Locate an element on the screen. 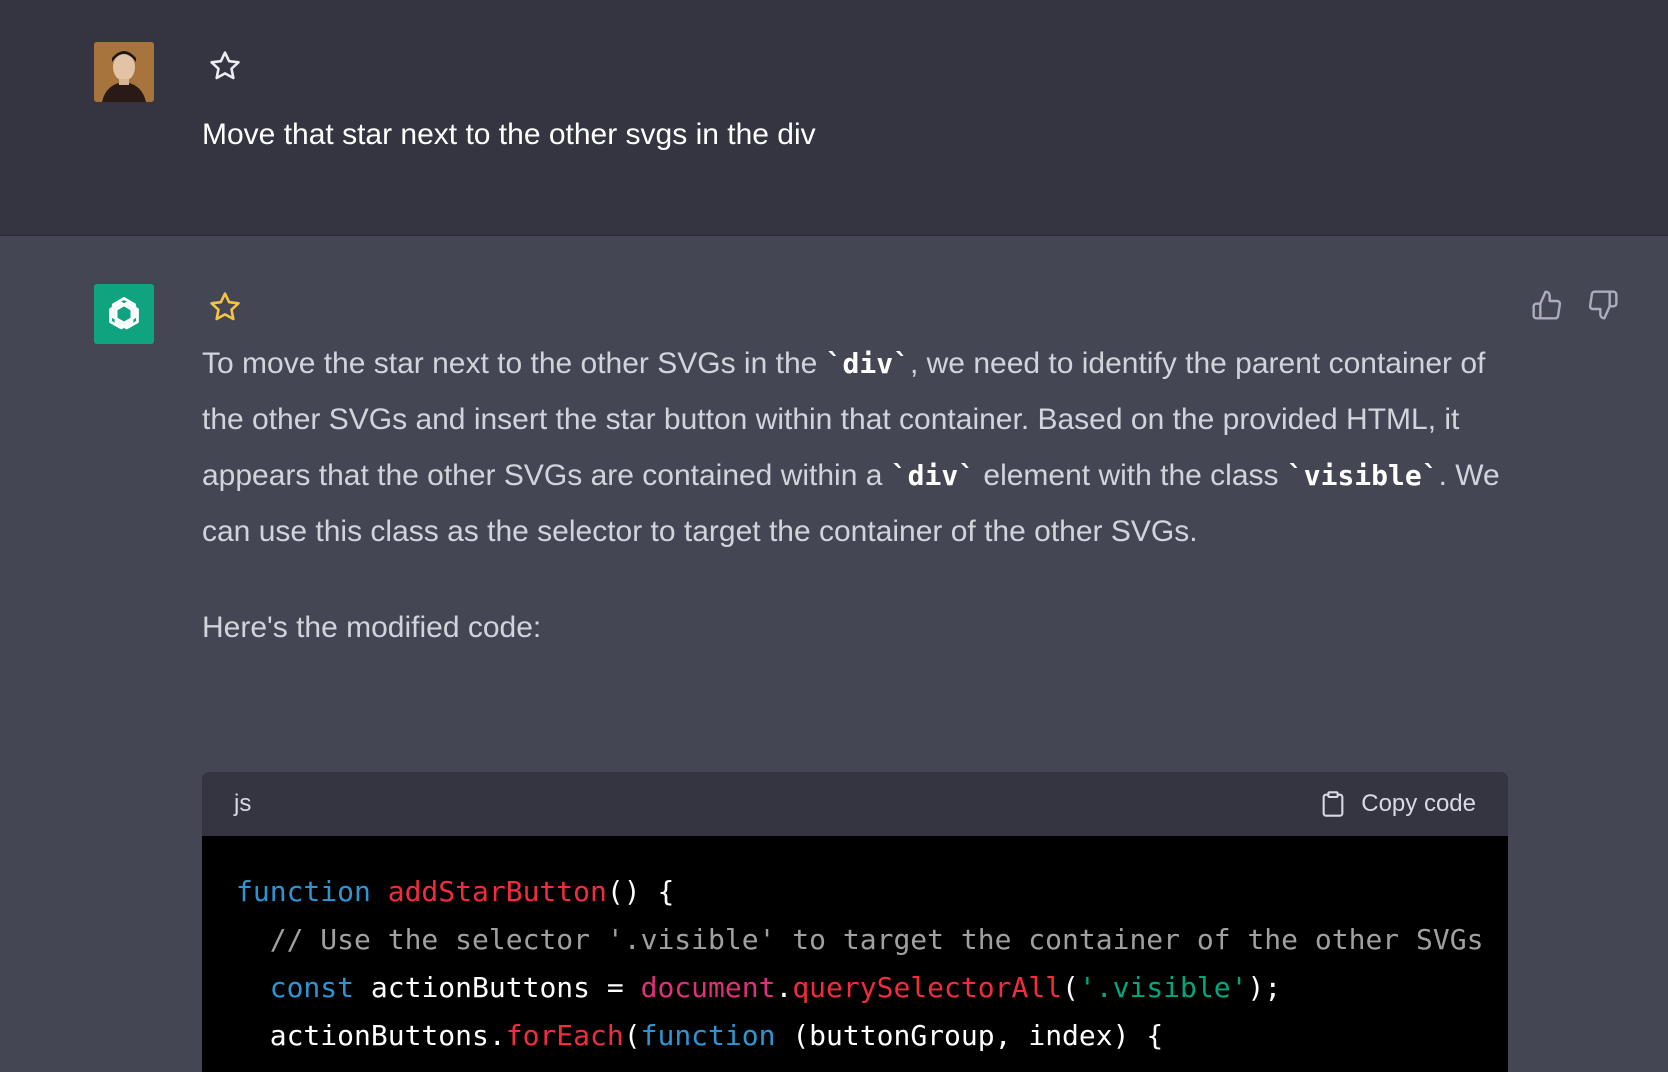 This screenshot has height=1072, width=1668. copy-code-button: Copy code is located at coordinates (1397, 804).